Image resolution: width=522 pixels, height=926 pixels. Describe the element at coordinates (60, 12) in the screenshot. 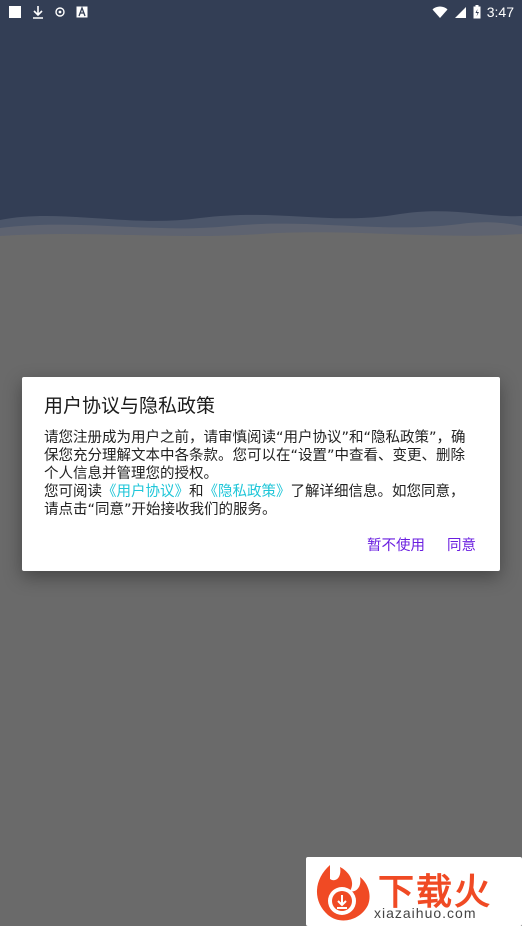

I see `bug-icon` at that location.